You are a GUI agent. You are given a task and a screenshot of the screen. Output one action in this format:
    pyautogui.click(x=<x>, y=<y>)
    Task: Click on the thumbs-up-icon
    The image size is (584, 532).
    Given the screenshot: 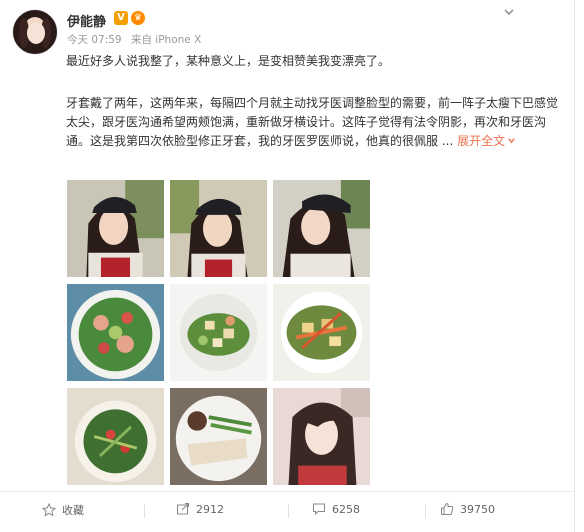 What is the action you would take?
    pyautogui.click(x=447, y=508)
    